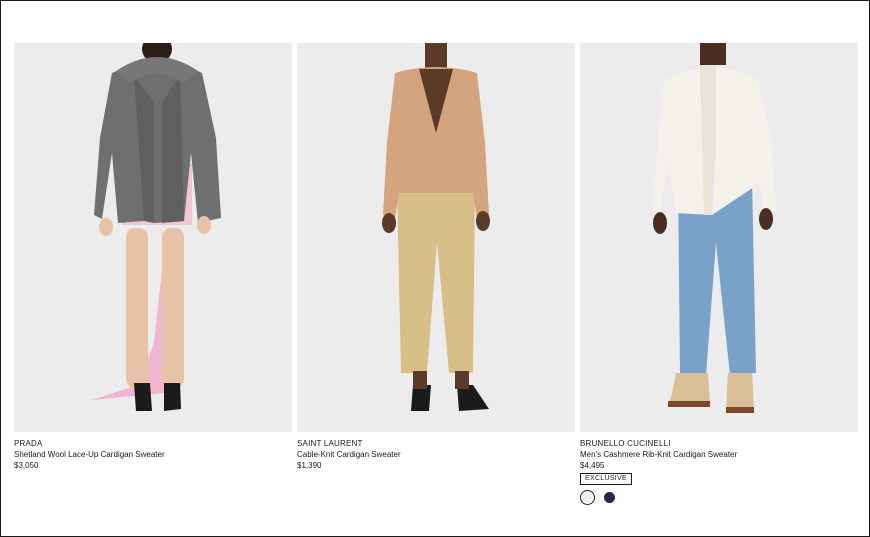 This screenshot has height=537, width=870. What do you see at coordinates (26, 465) in the screenshot?
I see `product-price: $3,050` at bounding box center [26, 465].